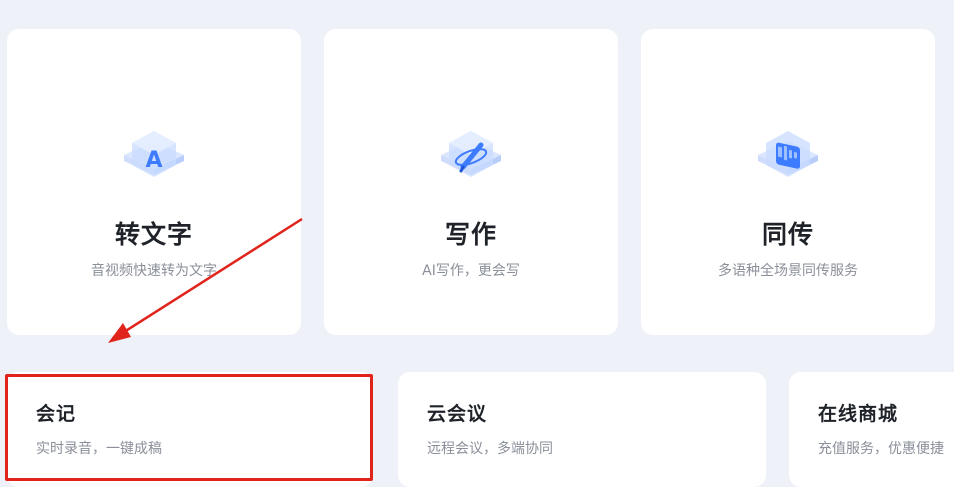  I want to click on service-card-title: 会记, so click(56, 414).